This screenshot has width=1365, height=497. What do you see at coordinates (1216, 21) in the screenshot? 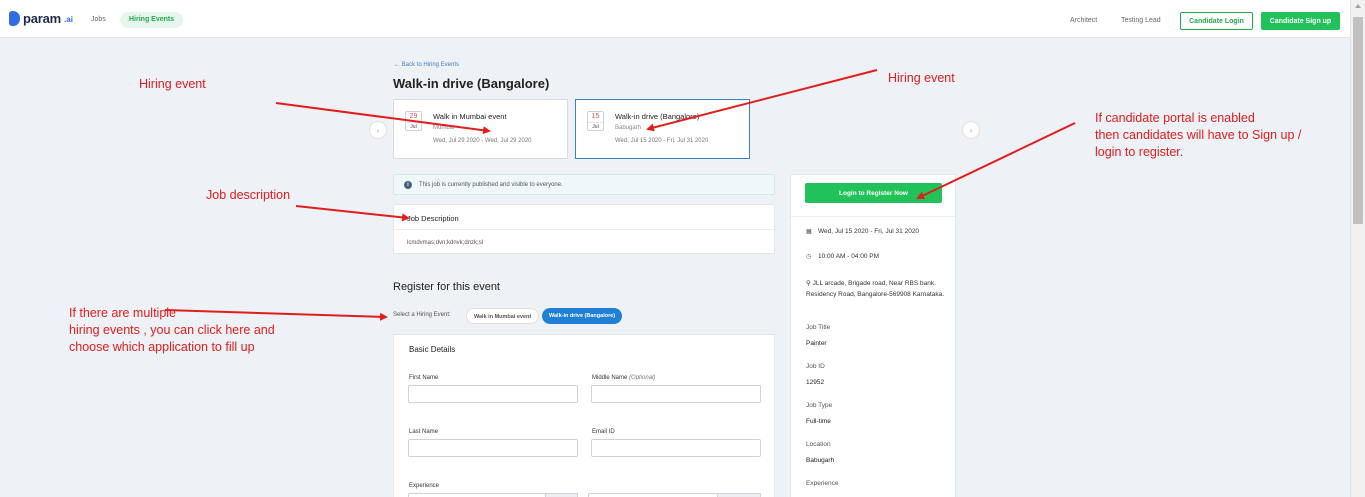
I see `candidate-login-button: Candidate Login` at bounding box center [1216, 21].